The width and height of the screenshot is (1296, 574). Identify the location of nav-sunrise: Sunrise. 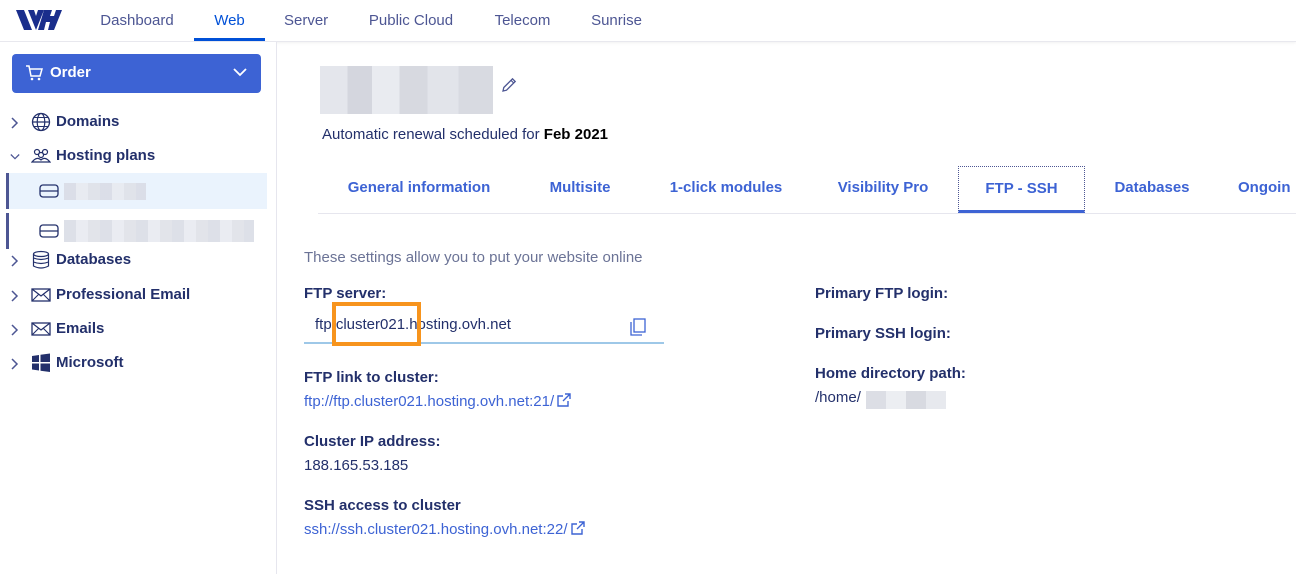
(616, 20).